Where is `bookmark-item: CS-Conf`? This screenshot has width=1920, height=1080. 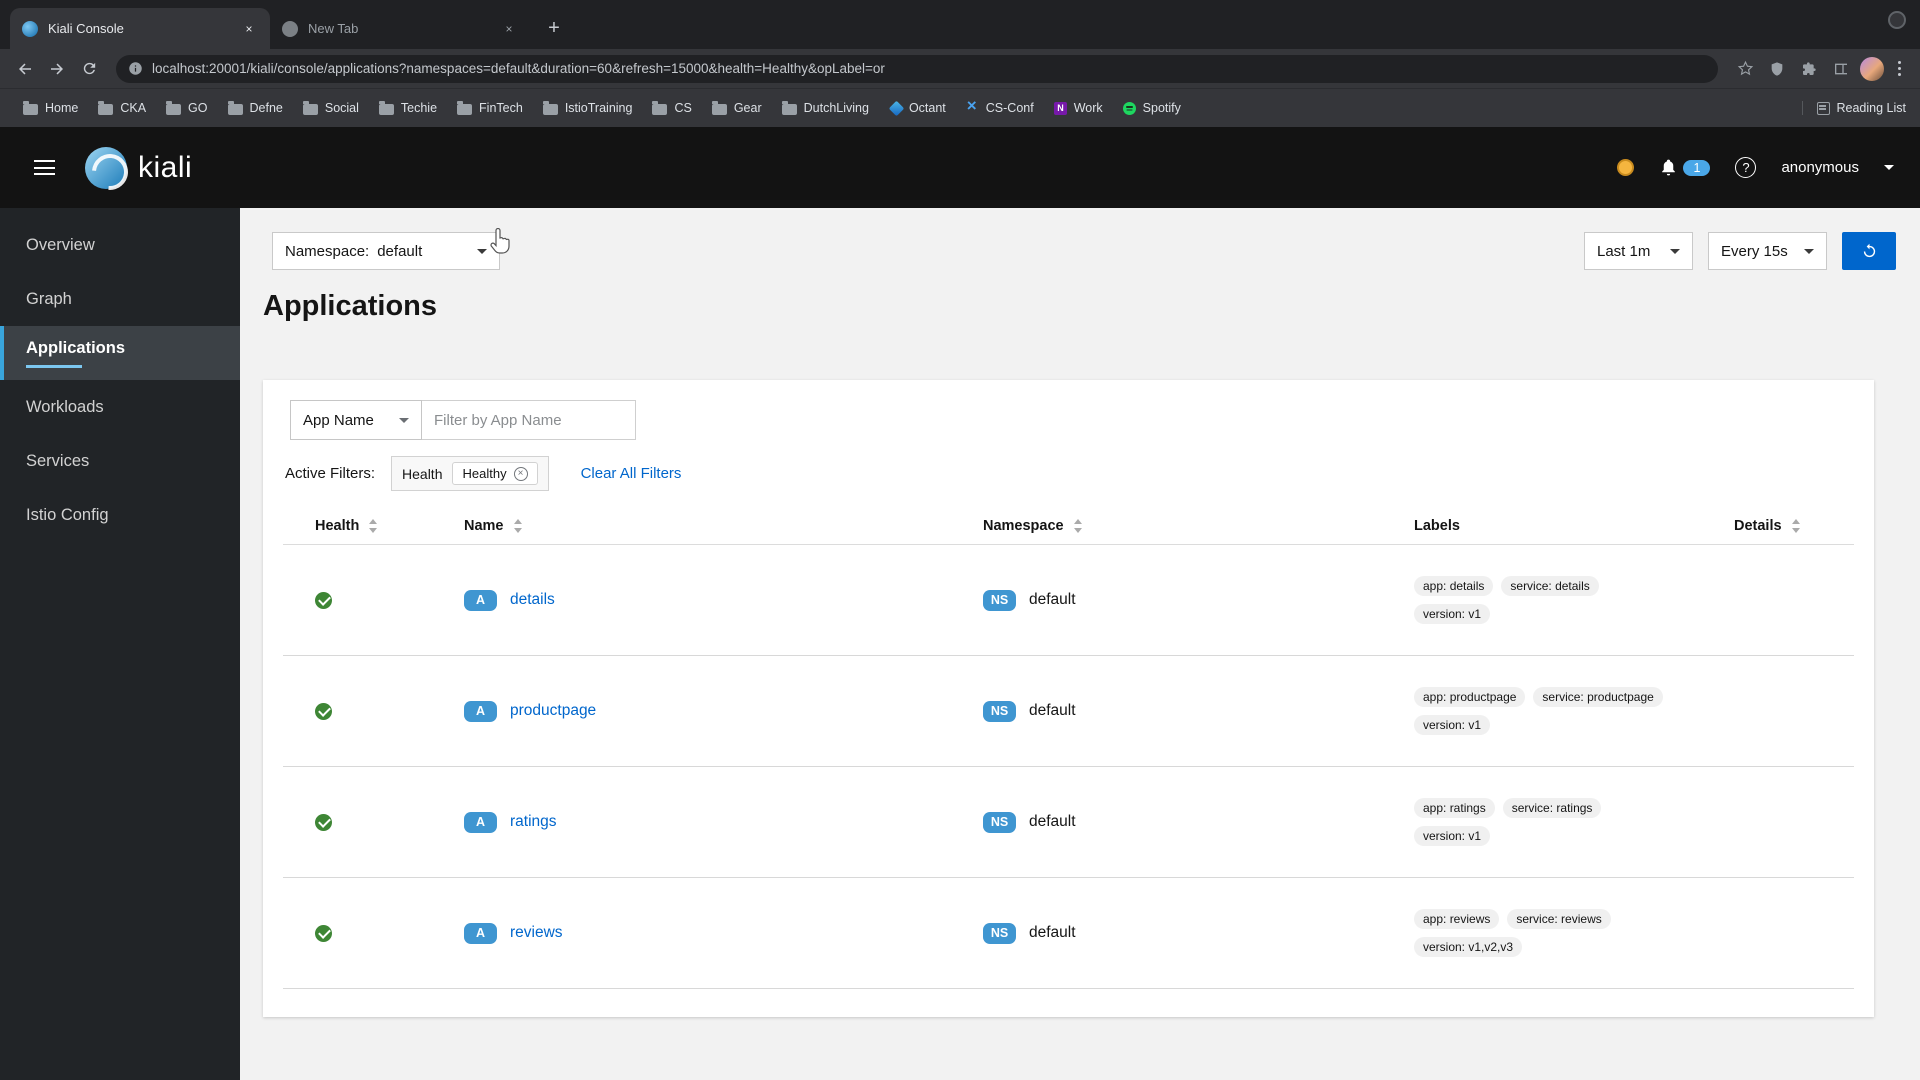
bookmark-item: CS-Conf is located at coordinates (1000, 107).